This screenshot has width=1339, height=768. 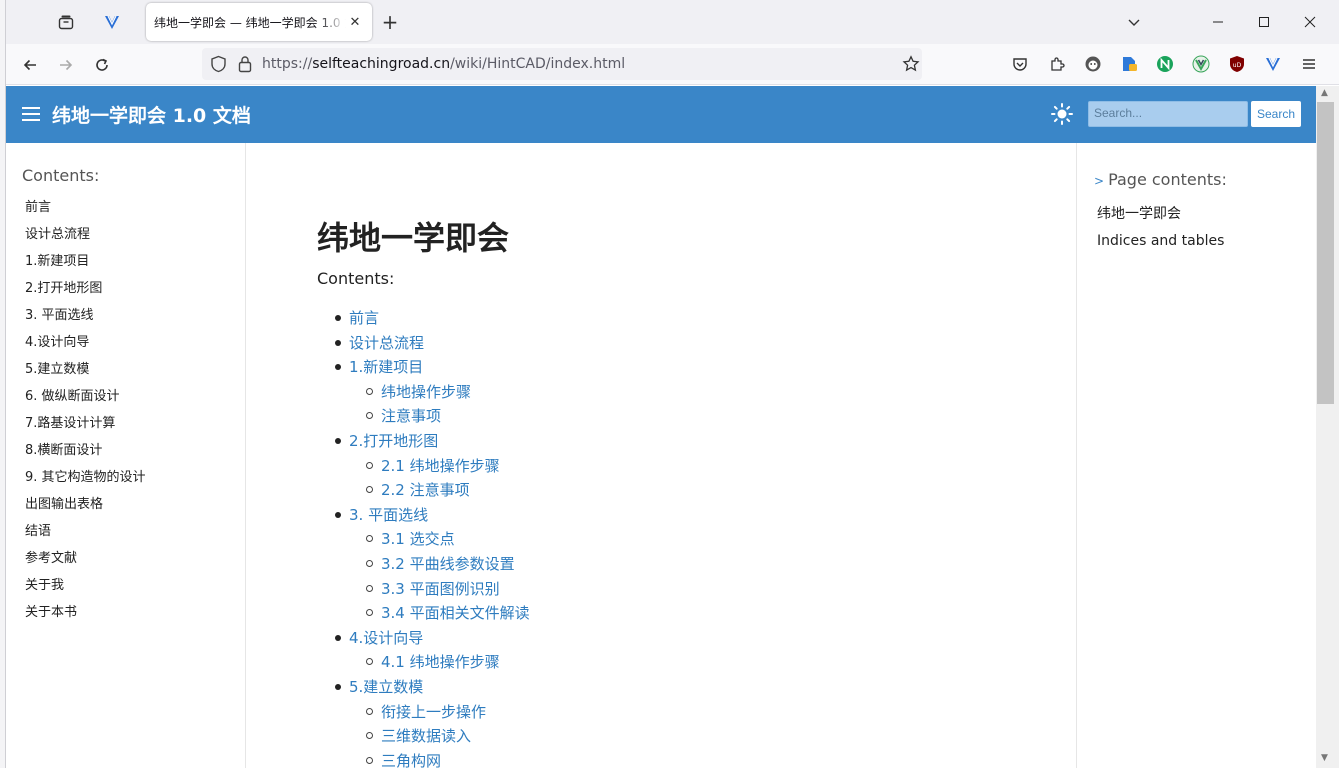 I want to click on translate-extension-icon, so click(x=1129, y=64).